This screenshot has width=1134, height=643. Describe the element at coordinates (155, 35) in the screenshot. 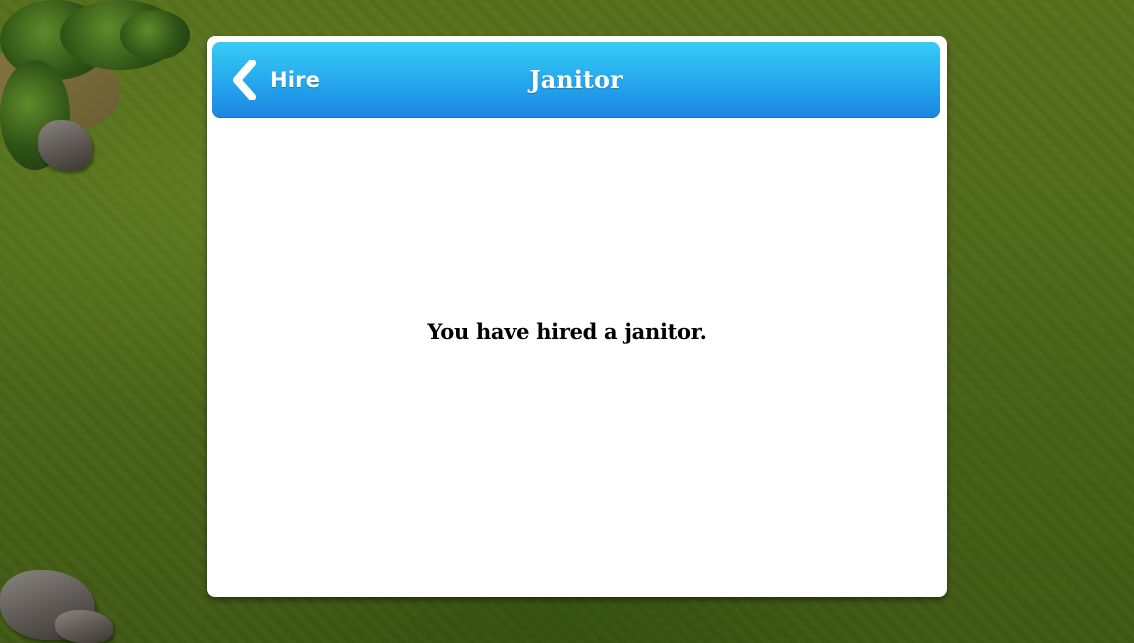

I see `bush` at that location.